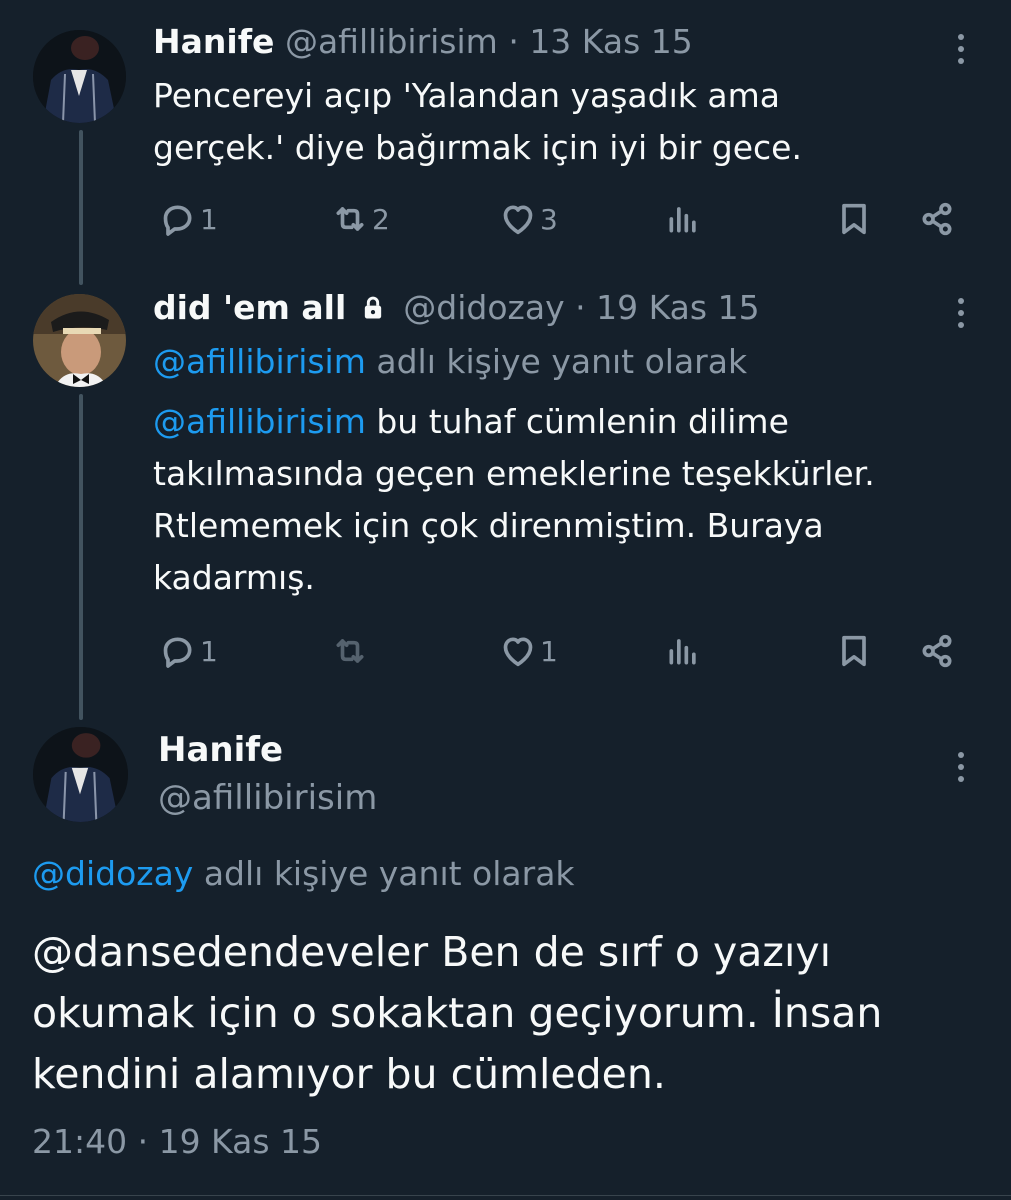 This screenshot has height=1200, width=1011. Describe the element at coordinates (549, 651) in the screenshot. I see `like-count: 1` at that location.